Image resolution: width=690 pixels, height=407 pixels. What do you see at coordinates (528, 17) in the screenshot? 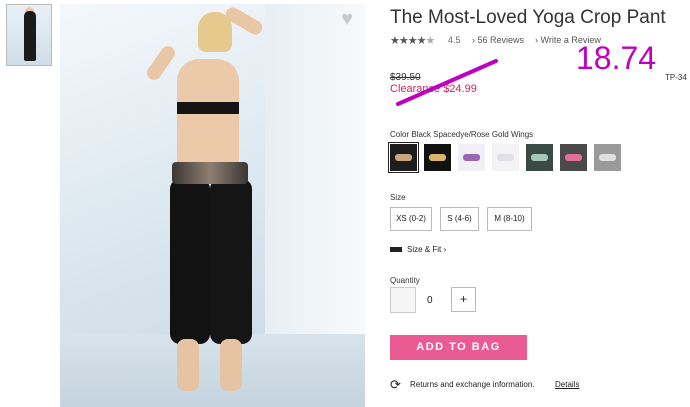
I see `product-title: The Most-Loved Yoga Crop Pant` at bounding box center [528, 17].